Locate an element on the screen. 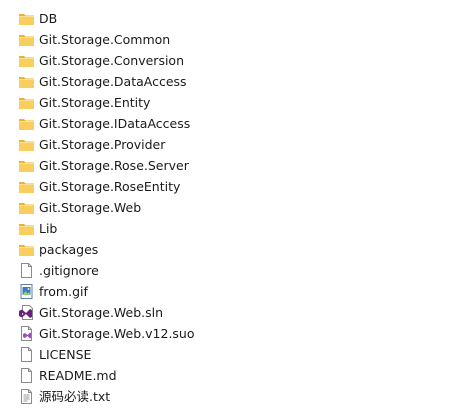 Image resolution: width=468 pixels, height=419 pixels. file-name-label: Git.Storage.Rose.Server is located at coordinates (114, 165).